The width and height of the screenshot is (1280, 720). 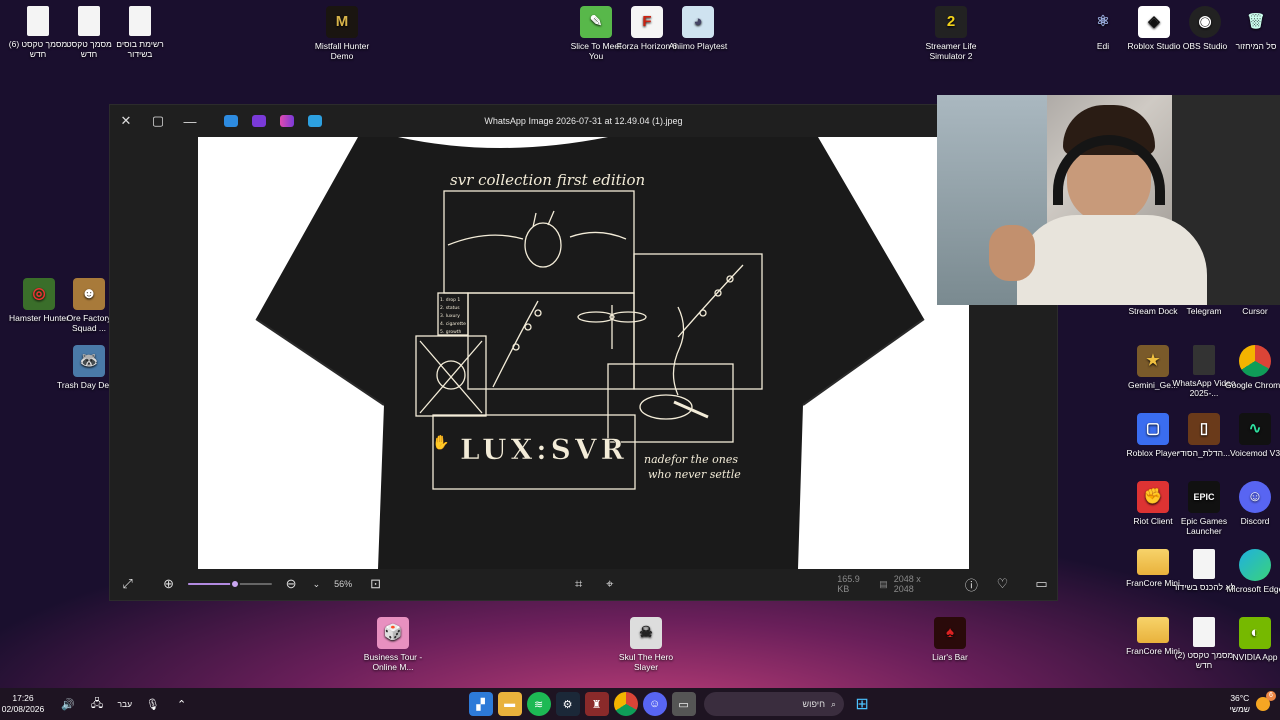 I want to click on speaker-icon: 🔊, so click(x=68, y=704).